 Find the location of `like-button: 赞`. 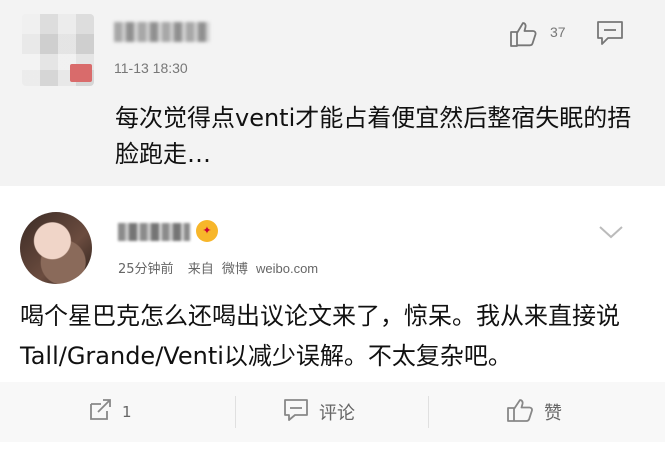

like-button: 赞 is located at coordinates (534, 412).